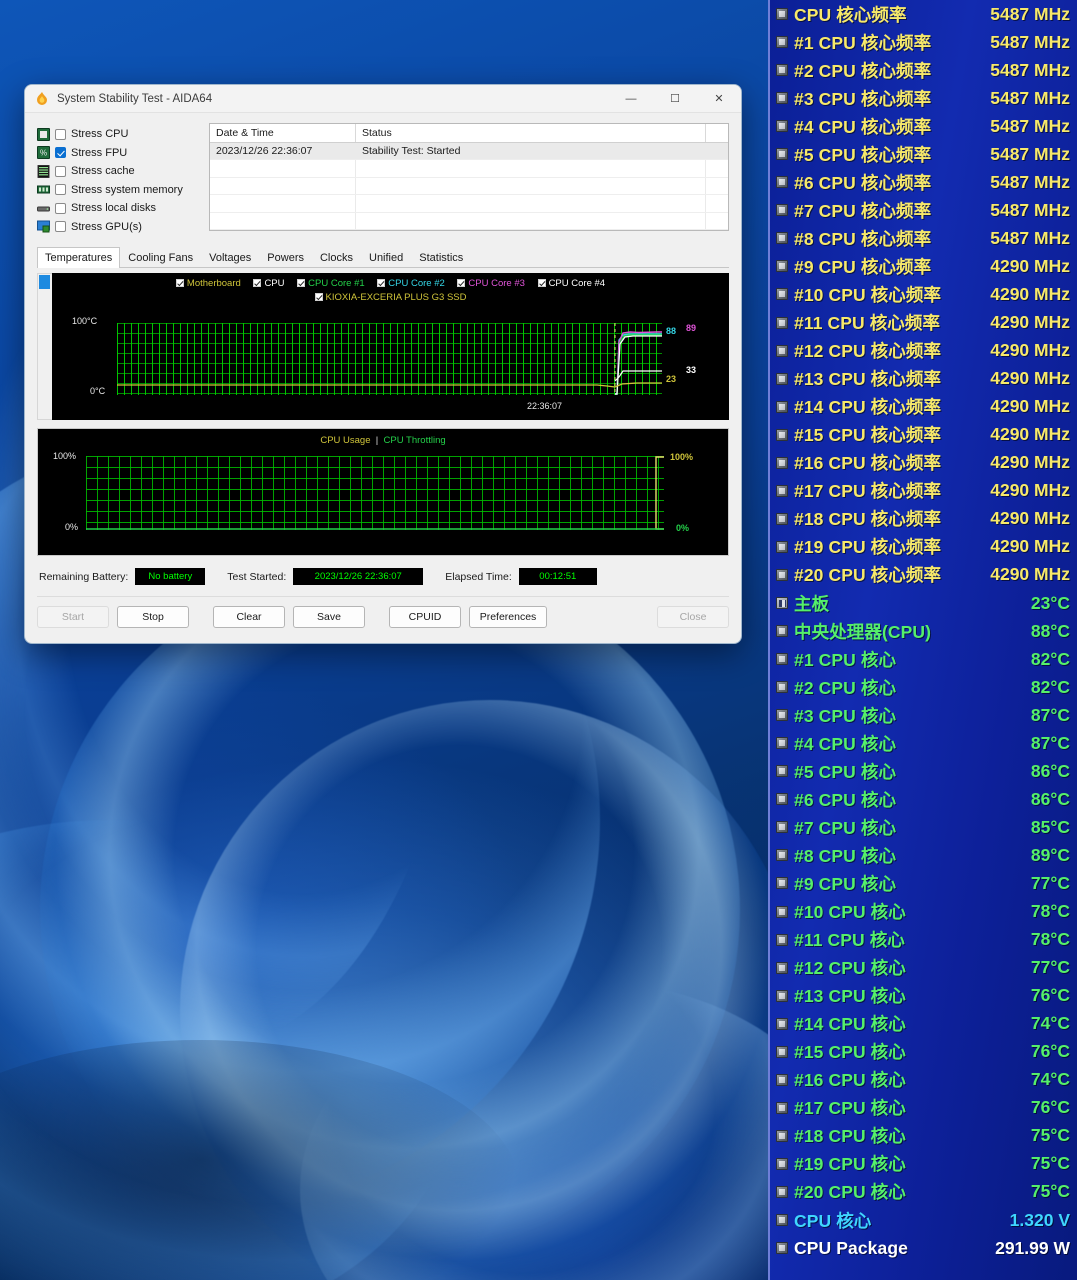 The image size is (1077, 1280). Describe the element at coordinates (923, 631) in the screenshot. I see `osd-sensor-row: 中央处理器(CPU) 88°C` at that location.